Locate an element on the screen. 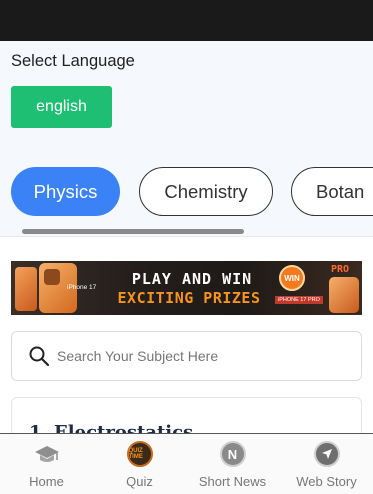  nav-item-web-story: Web Story is located at coordinates (326, 464).